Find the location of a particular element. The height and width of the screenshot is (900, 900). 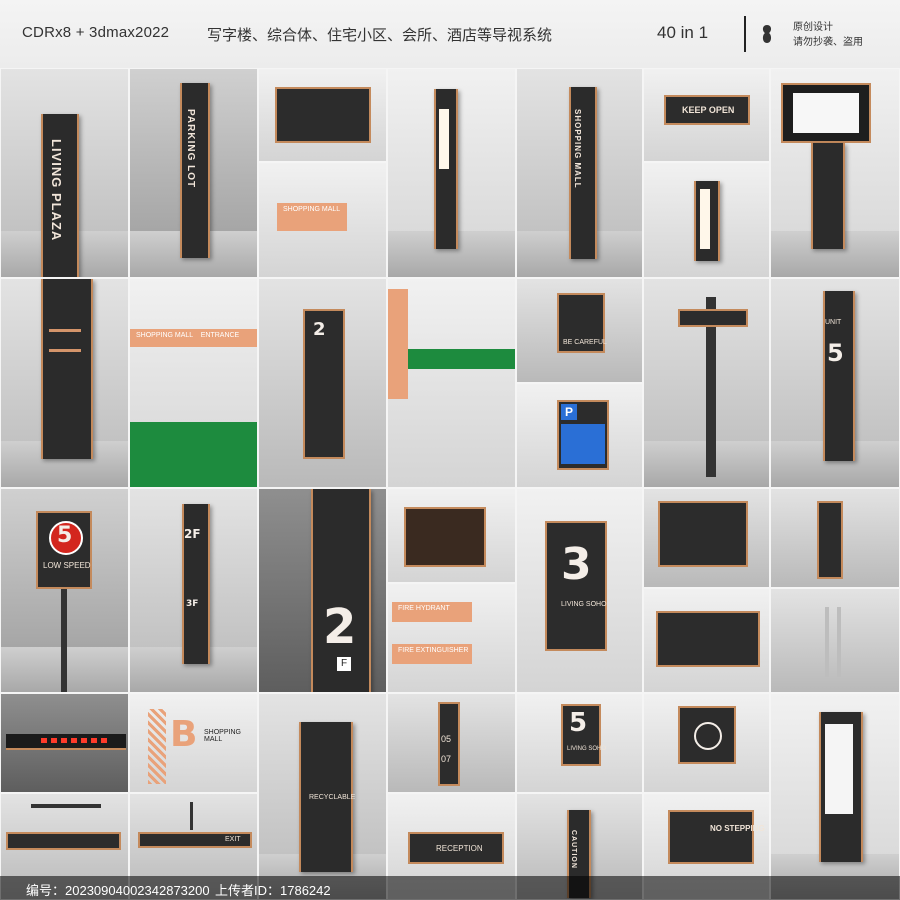

tile-low-speed: 5 LOW SPEED is located at coordinates (64, 590).